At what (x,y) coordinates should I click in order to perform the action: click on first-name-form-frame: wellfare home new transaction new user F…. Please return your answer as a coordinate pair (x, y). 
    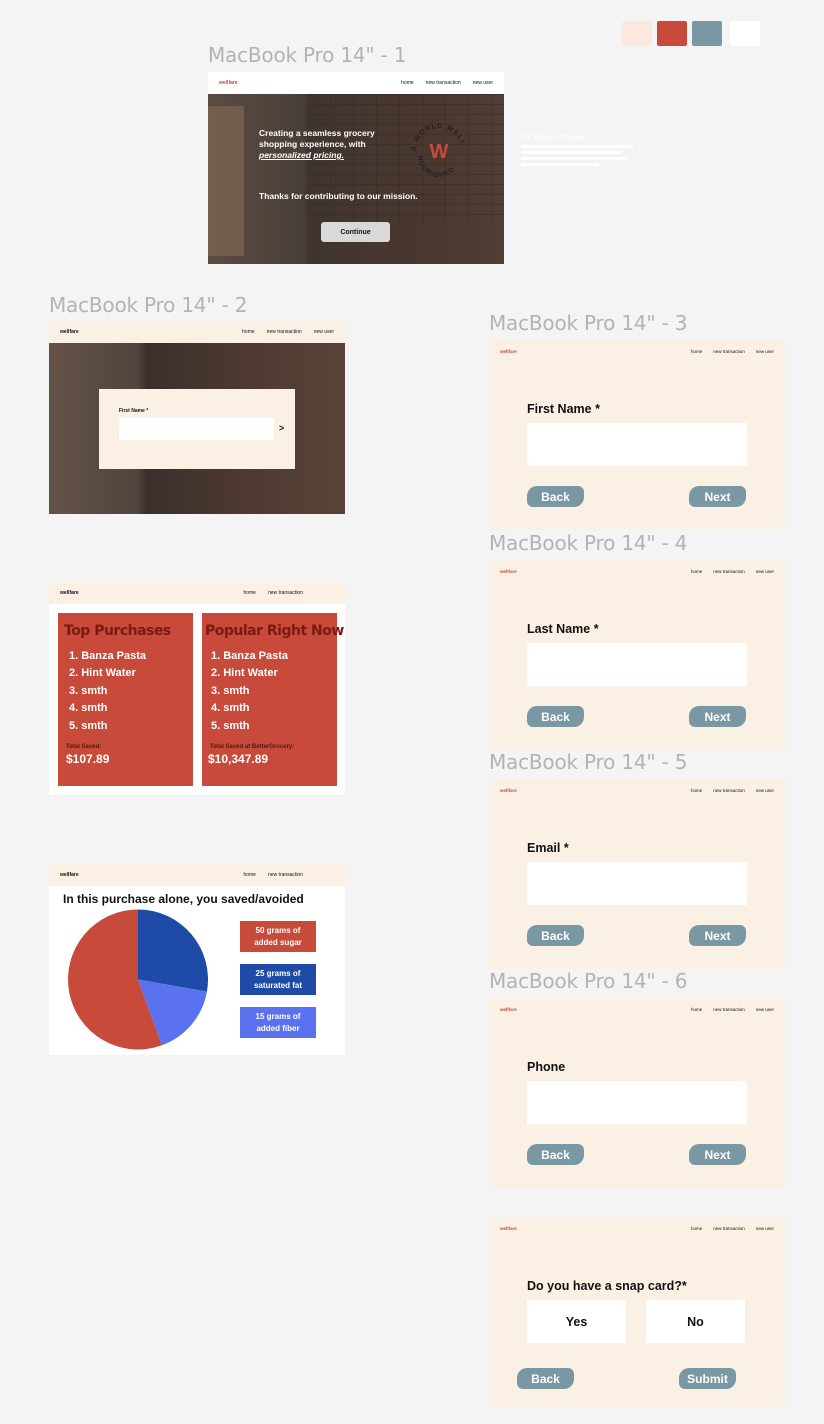
    Looking at the image, I should click on (637, 435).